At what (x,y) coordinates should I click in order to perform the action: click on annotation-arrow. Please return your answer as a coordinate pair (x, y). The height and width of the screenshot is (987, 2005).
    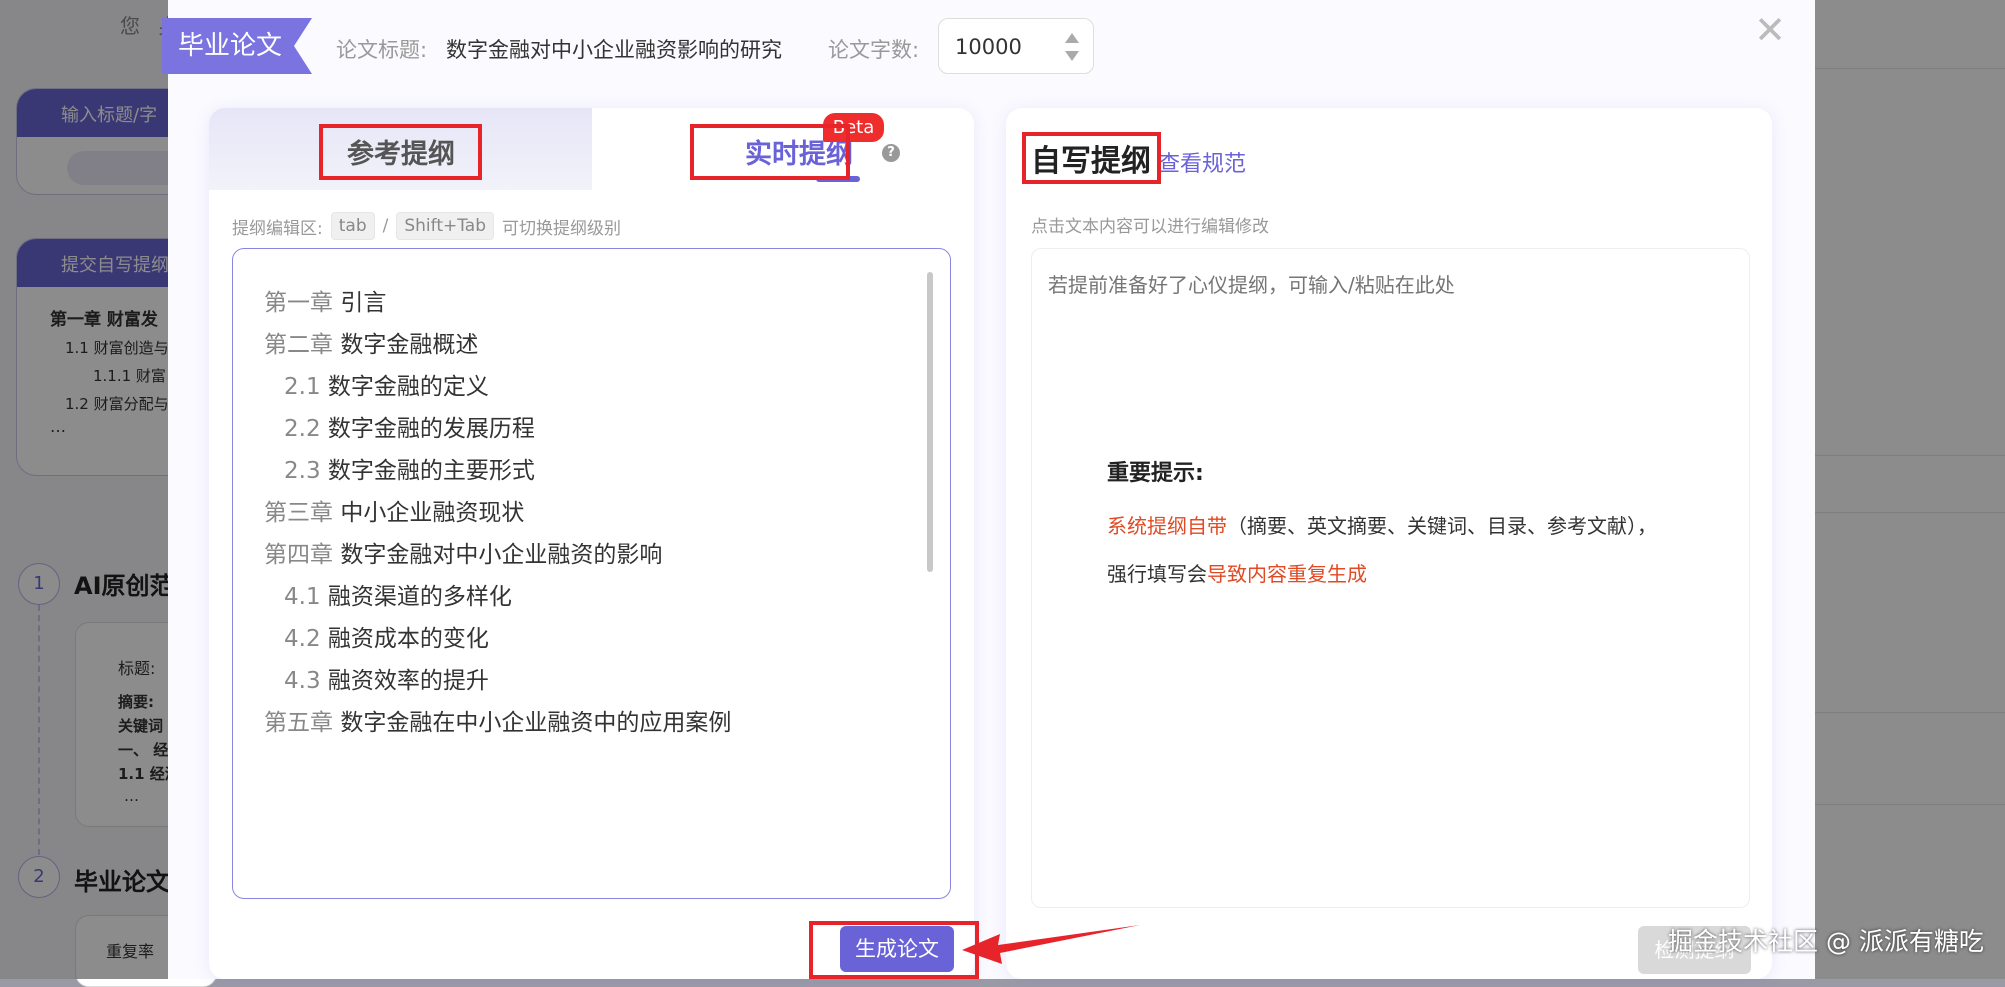
    Looking at the image, I should click on (1051, 944).